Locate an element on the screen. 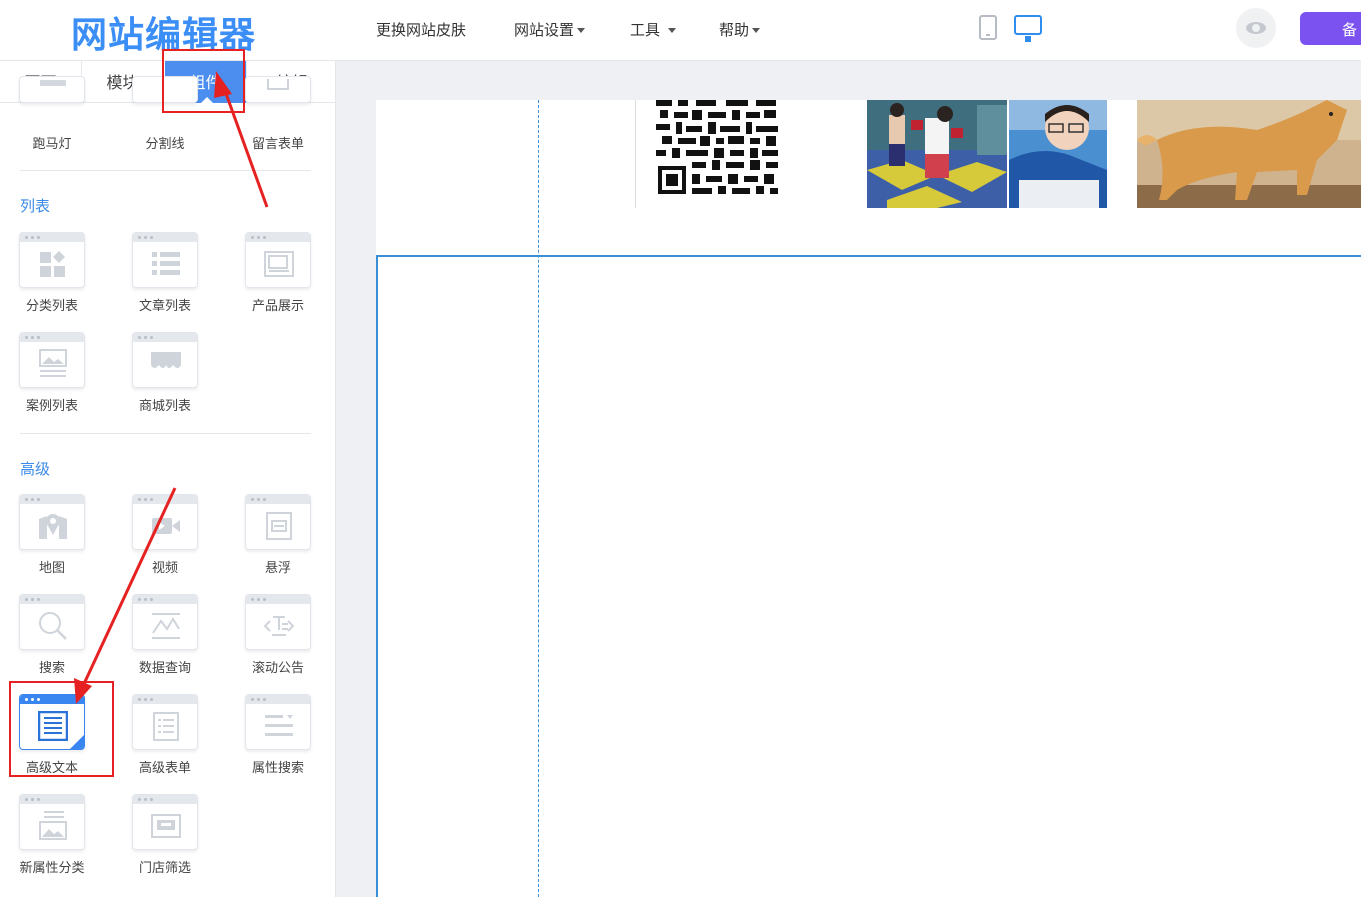  product-display-icon is located at coordinates (279, 264).